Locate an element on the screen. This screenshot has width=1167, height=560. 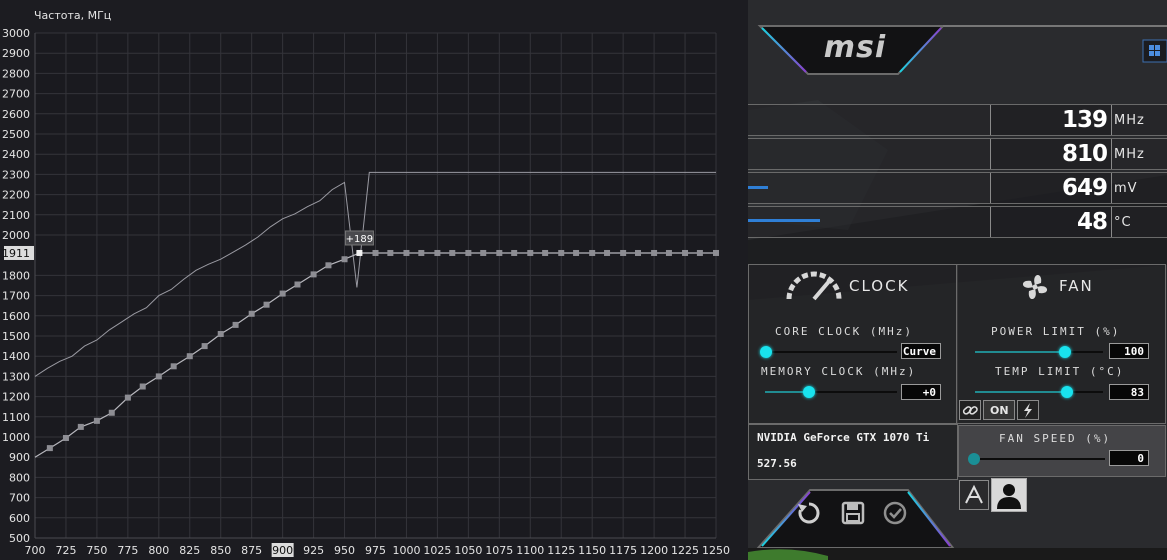
core-clock-slider-knob is located at coordinates (766, 352).